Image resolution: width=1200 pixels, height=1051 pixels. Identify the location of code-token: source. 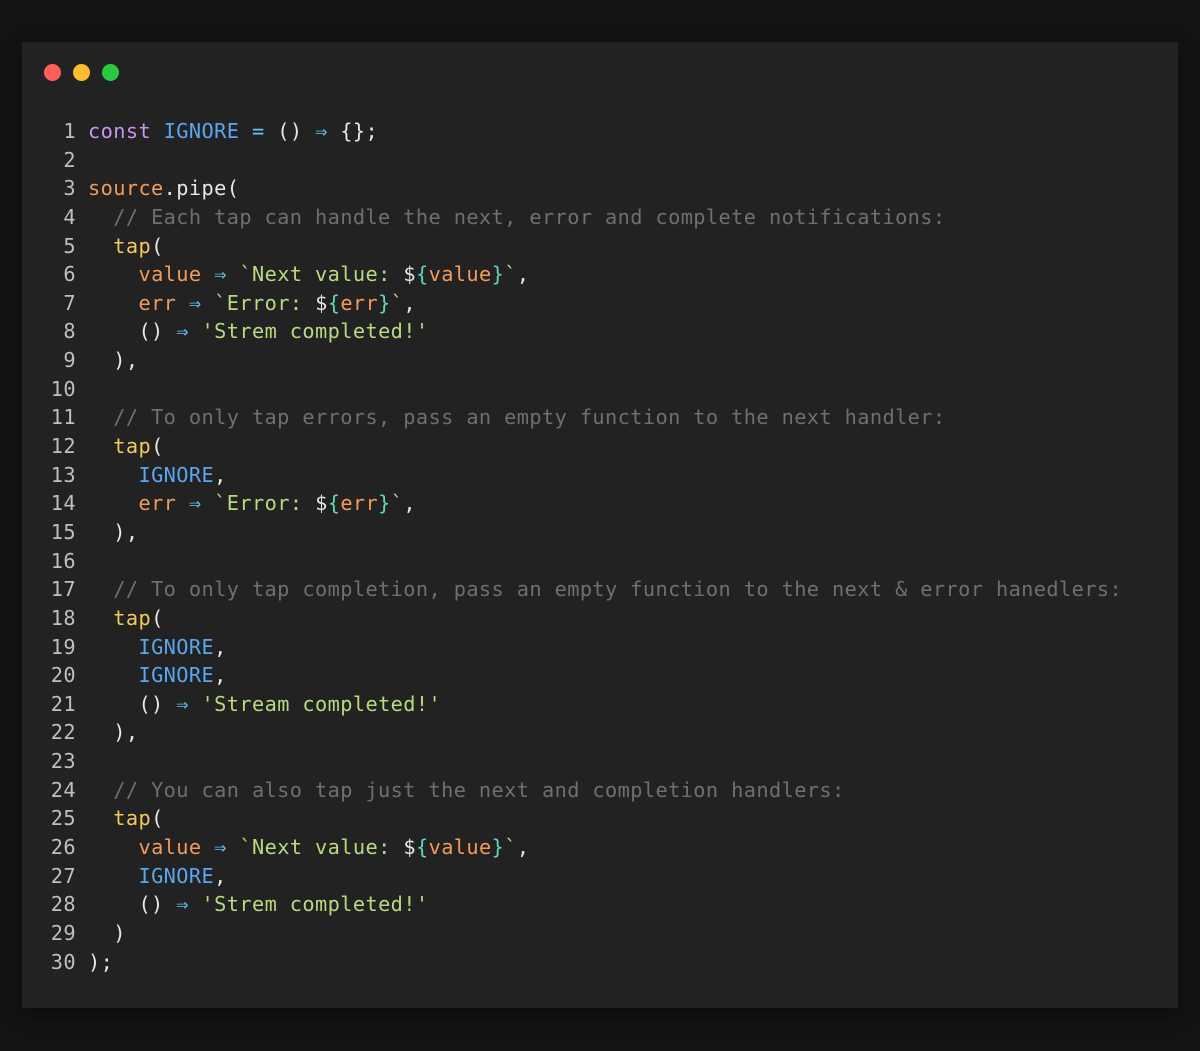
(126, 188).